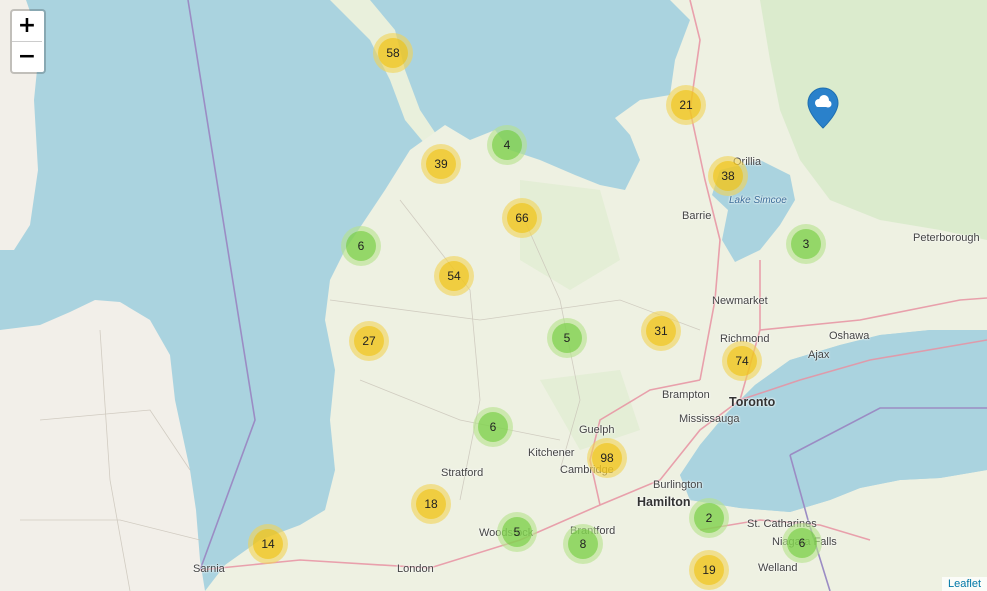  What do you see at coordinates (597, 430) in the screenshot?
I see `place-guelph: Guelph` at bounding box center [597, 430].